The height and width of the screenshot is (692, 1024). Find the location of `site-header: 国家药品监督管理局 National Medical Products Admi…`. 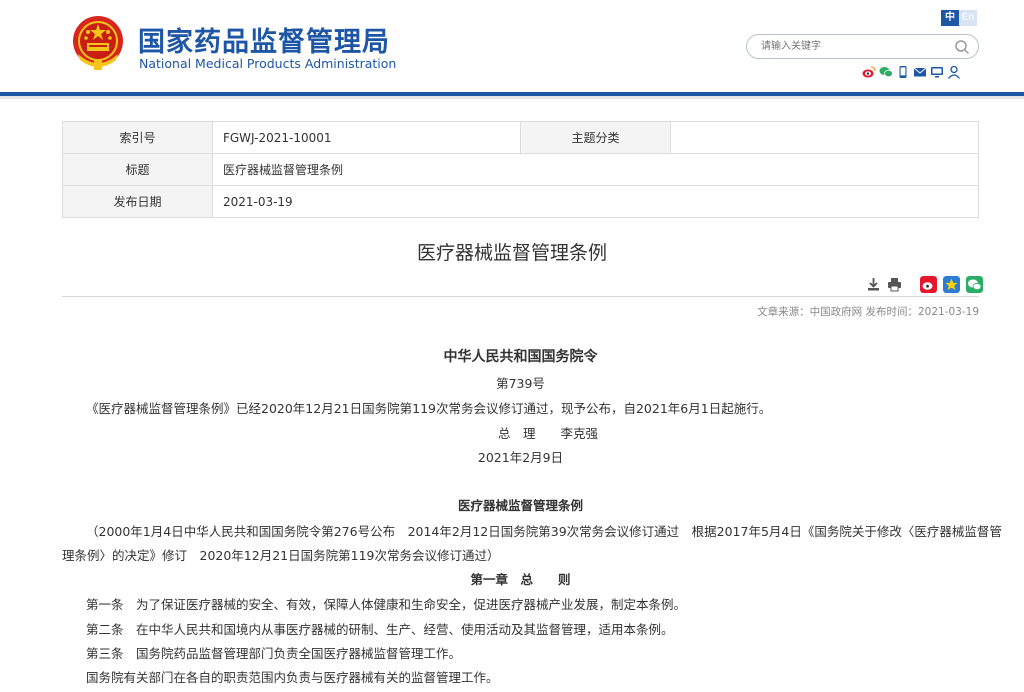

site-header: 国家药品监督管理局 National Medical Products Admi… is located at coordinates (512, 46).